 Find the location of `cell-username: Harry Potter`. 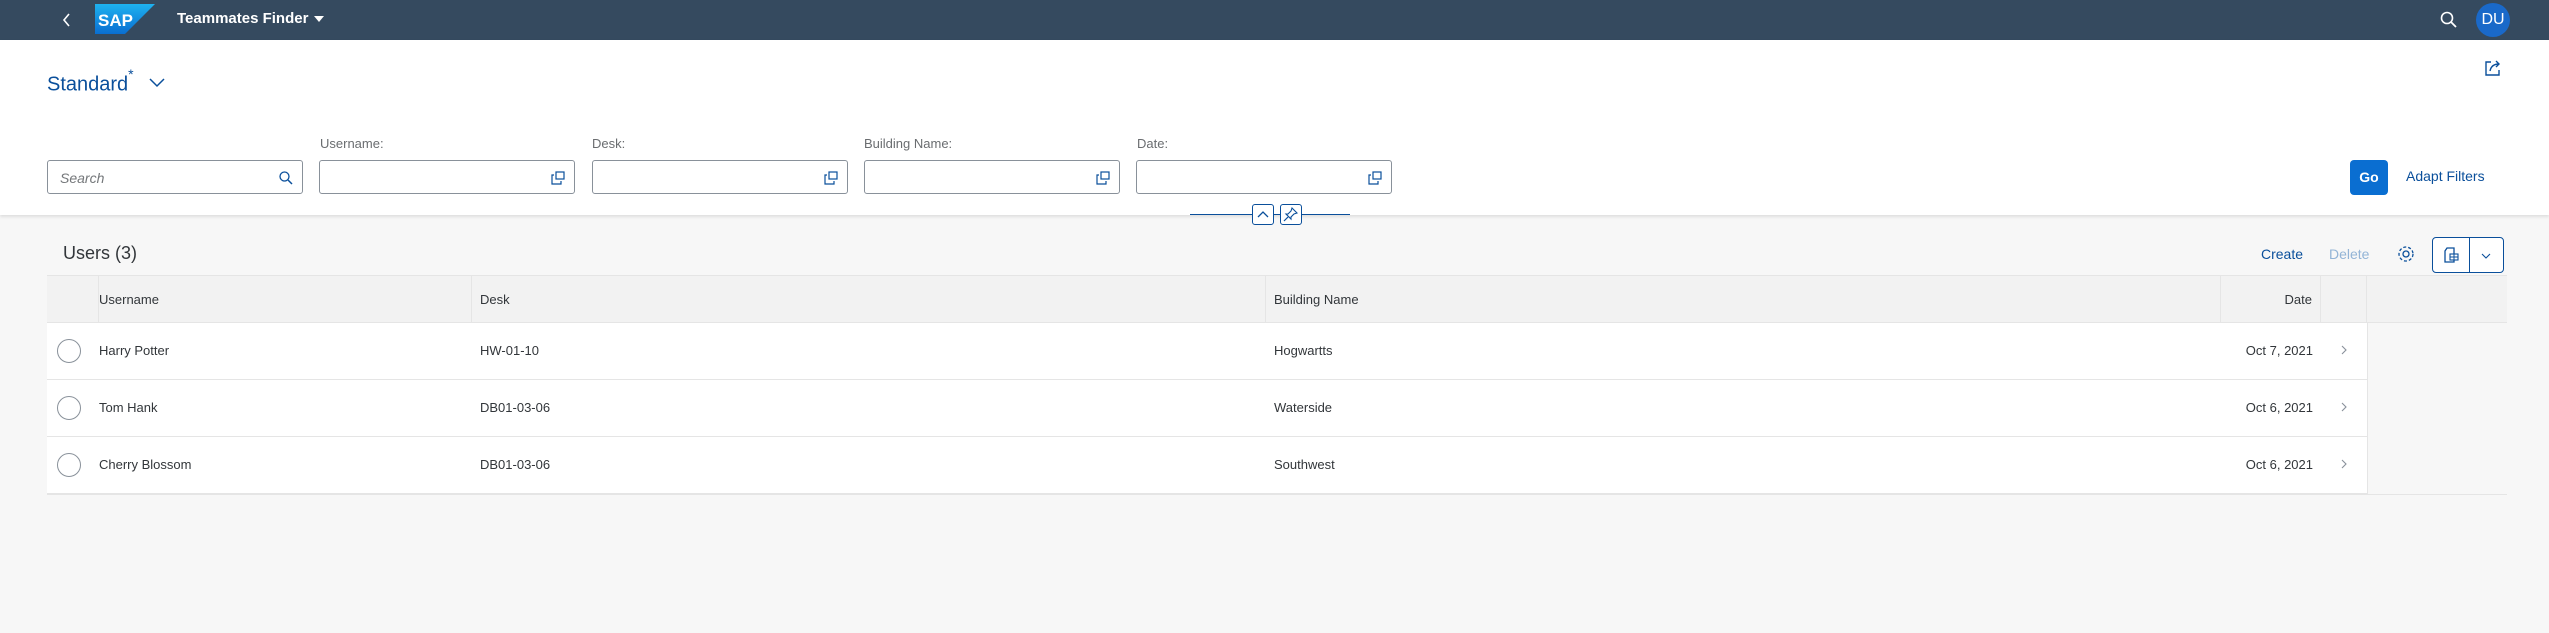

cell-username: Harry Potter is located at coordinates (134, 350).